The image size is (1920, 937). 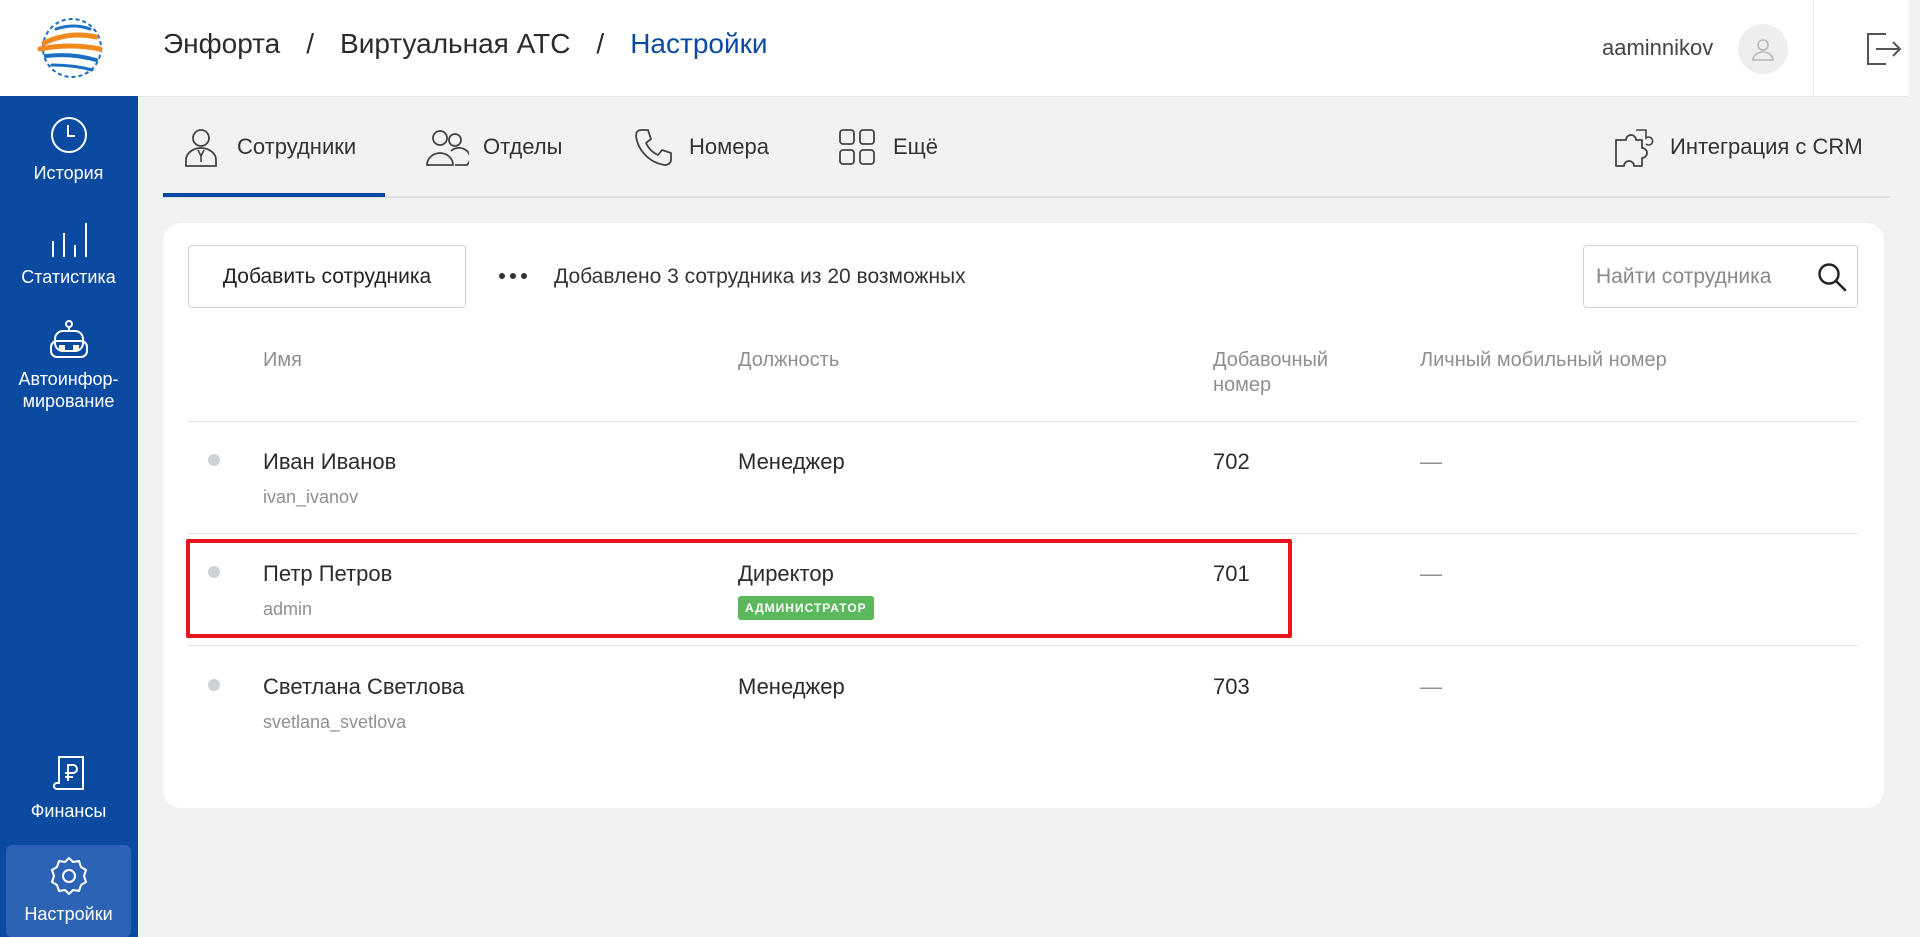 I want to click on username: aaminnikov, so click(x=1657, y=48).